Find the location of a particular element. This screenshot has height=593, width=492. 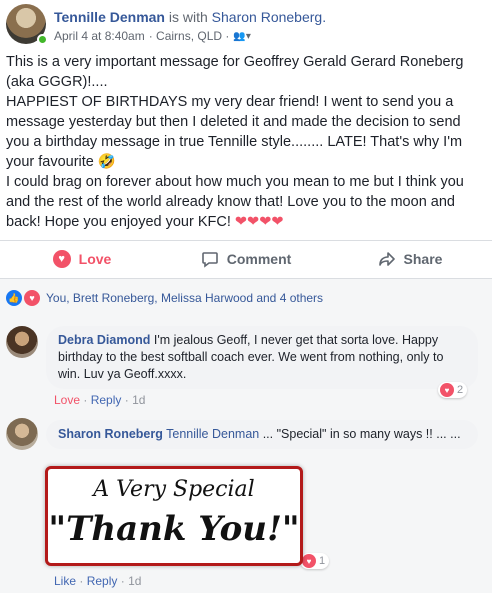

comment-button: Comment is located at coordinates (246, 258).